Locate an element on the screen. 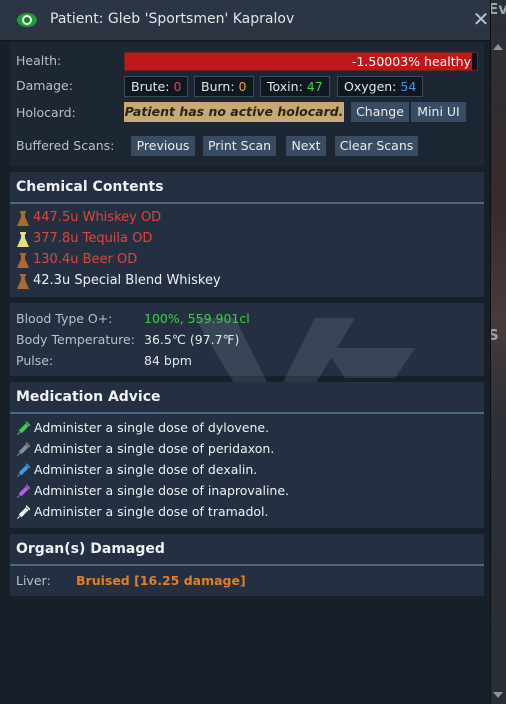 Image resolution: width=506 pixels, height=704 pixels. oxygen-chip: Oxygen: 54 is located at coordinates (380, 86).